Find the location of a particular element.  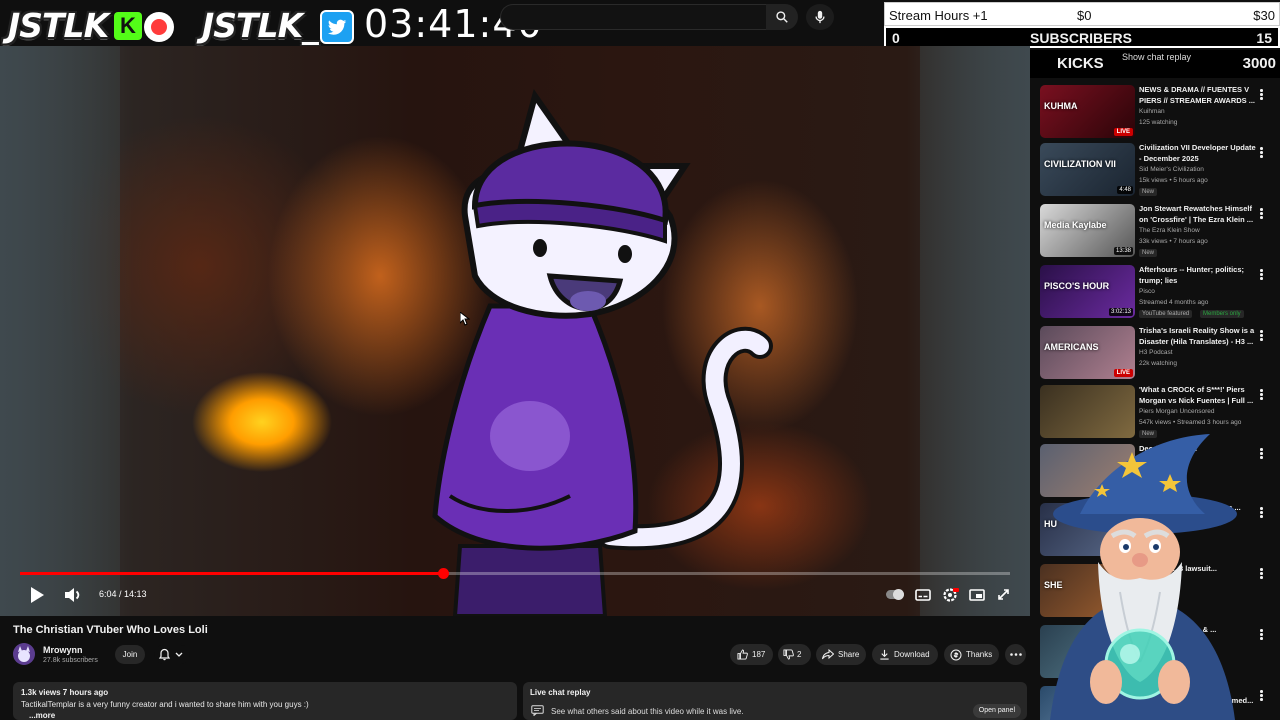

like-icon is located at coordinates (742, 654).